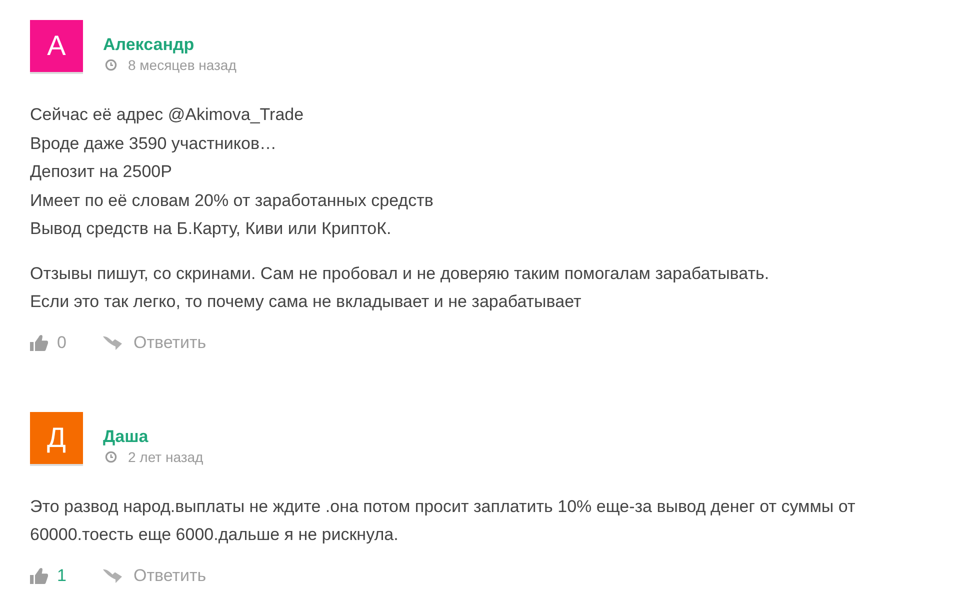  Describe the element at coordinates (182, 65) in the screenshot. I see `comment-time: 8 месяцев назад` at that location.